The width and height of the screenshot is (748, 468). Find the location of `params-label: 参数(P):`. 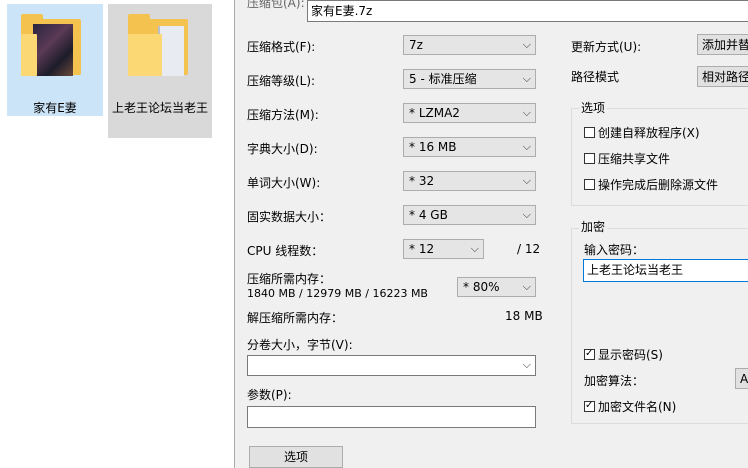

params-label: 参数(P): is located at coordinates (269, 395).